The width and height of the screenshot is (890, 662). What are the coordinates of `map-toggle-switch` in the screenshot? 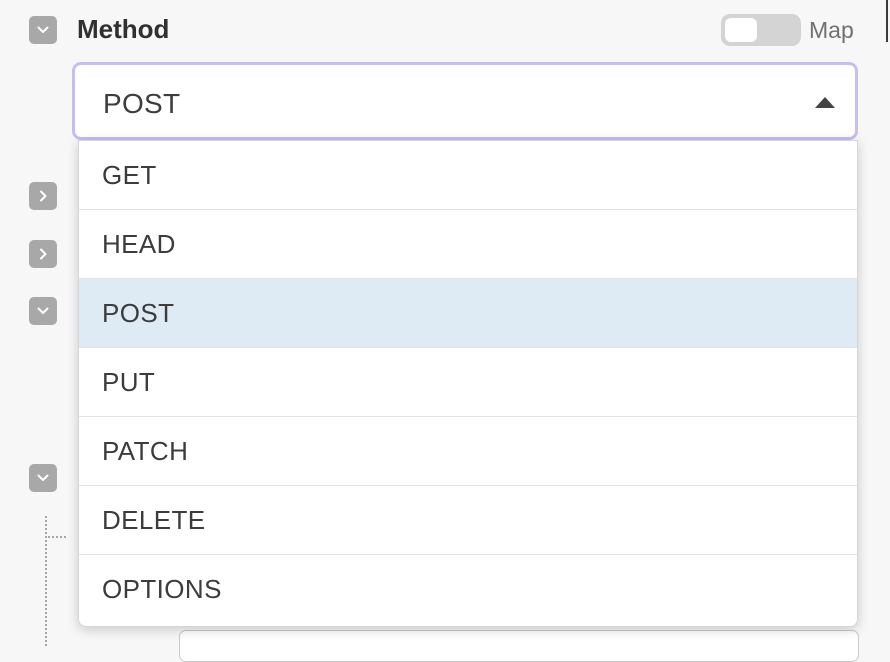 It's located at (761, 30).